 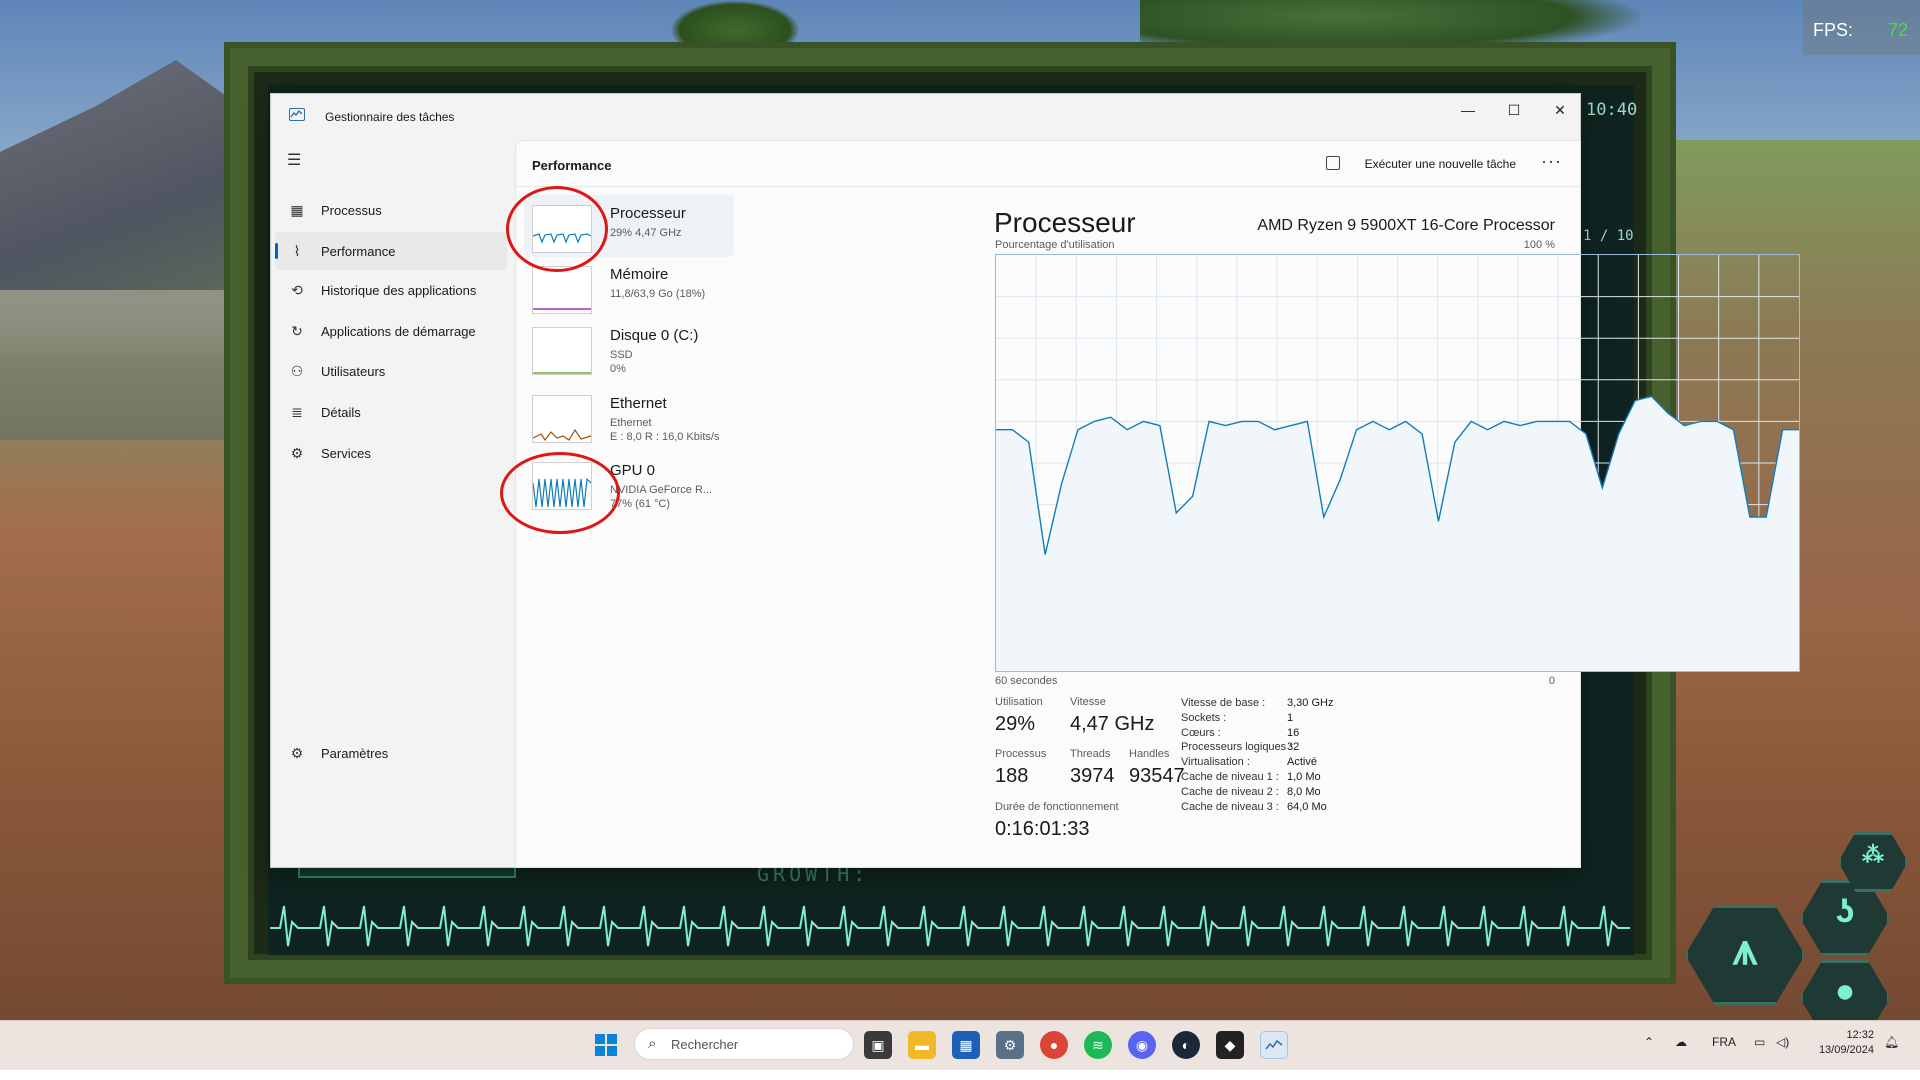 What do you see at coordinates (1745, 949) in the screenshot?
I see `claw-icon: ⩚` at bounding box center [1745, 949].